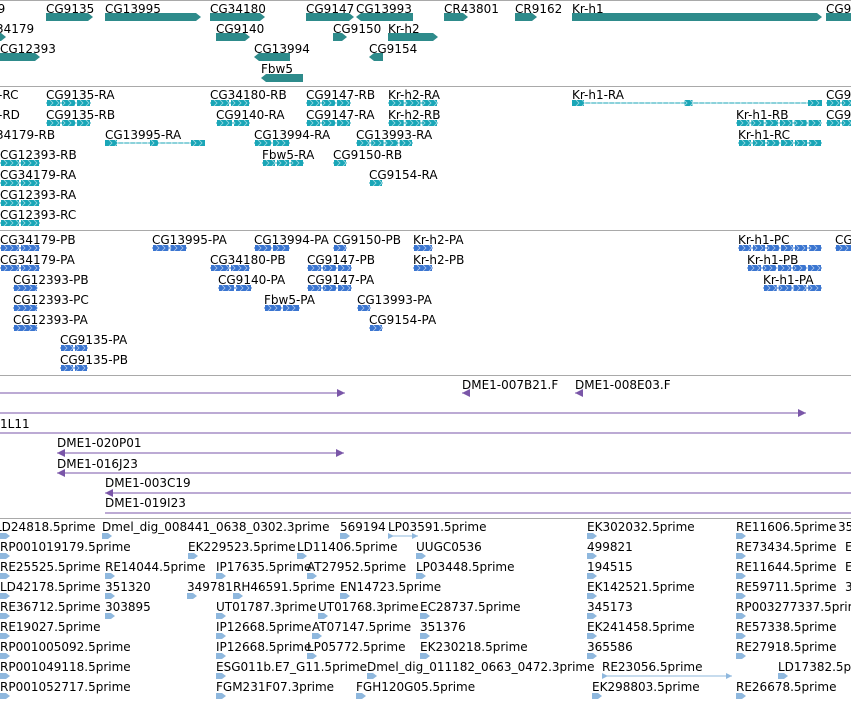 The height and width of the screenshot is (703, 851). I want to click on feature-label: RP001049118.5prime, so click(65, 667).